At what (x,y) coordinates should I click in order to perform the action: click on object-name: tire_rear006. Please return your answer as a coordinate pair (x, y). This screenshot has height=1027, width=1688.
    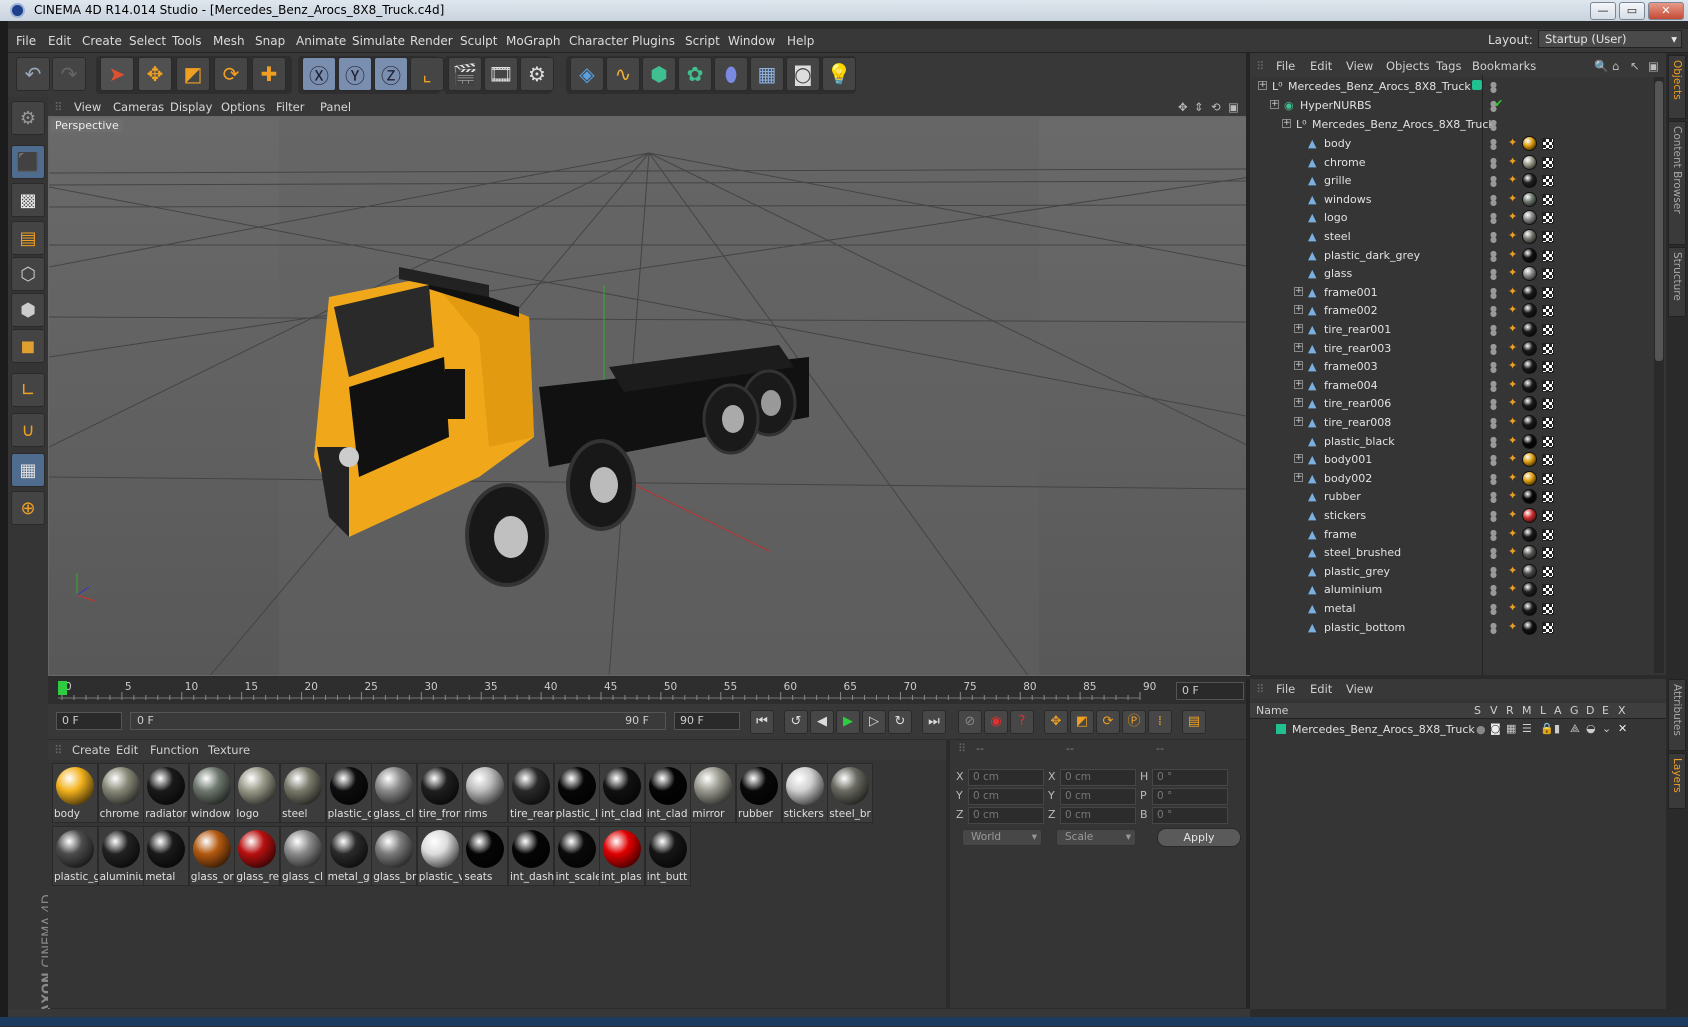
    Looking at the image, I should click on (1357, 403).